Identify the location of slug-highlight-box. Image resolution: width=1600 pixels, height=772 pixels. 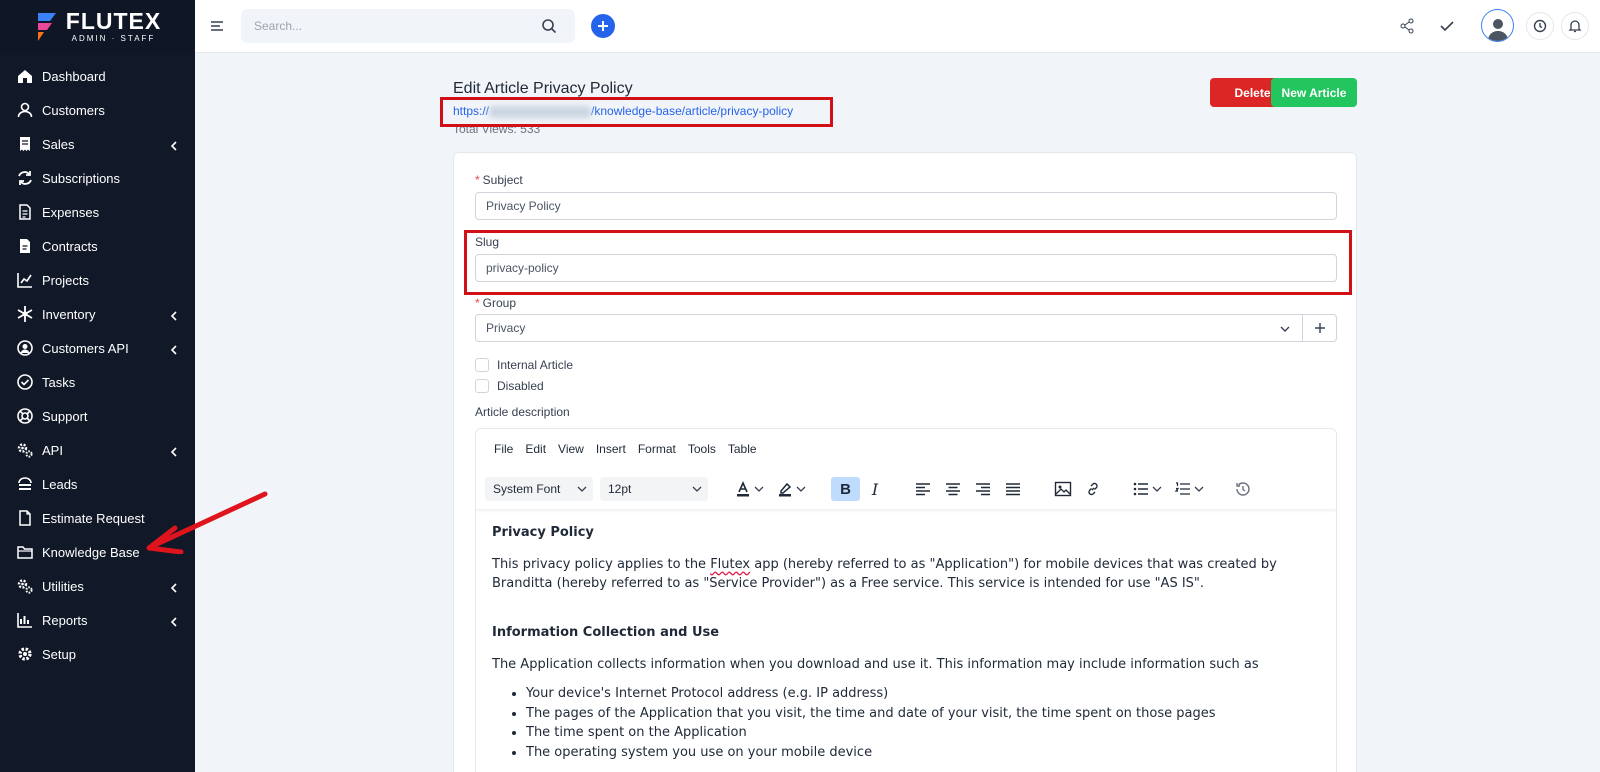
(908, 262).